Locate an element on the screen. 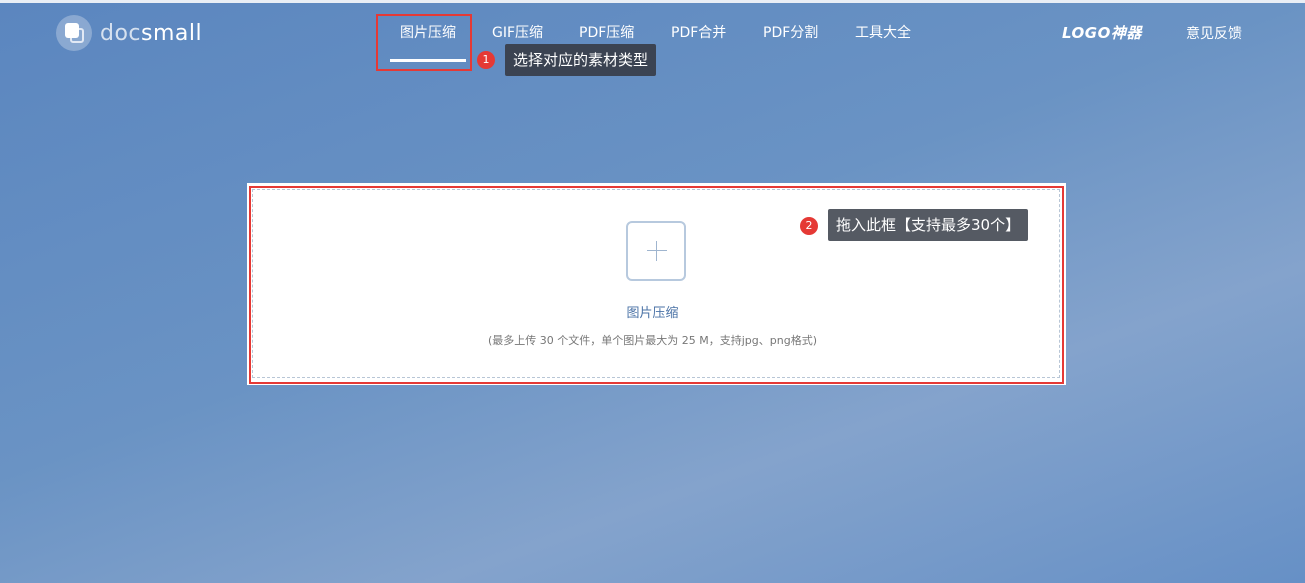 Image resolution: width=1305 pixels, height=583 pixels. annotation-highlight-nav is located at coordinates (424, 42).